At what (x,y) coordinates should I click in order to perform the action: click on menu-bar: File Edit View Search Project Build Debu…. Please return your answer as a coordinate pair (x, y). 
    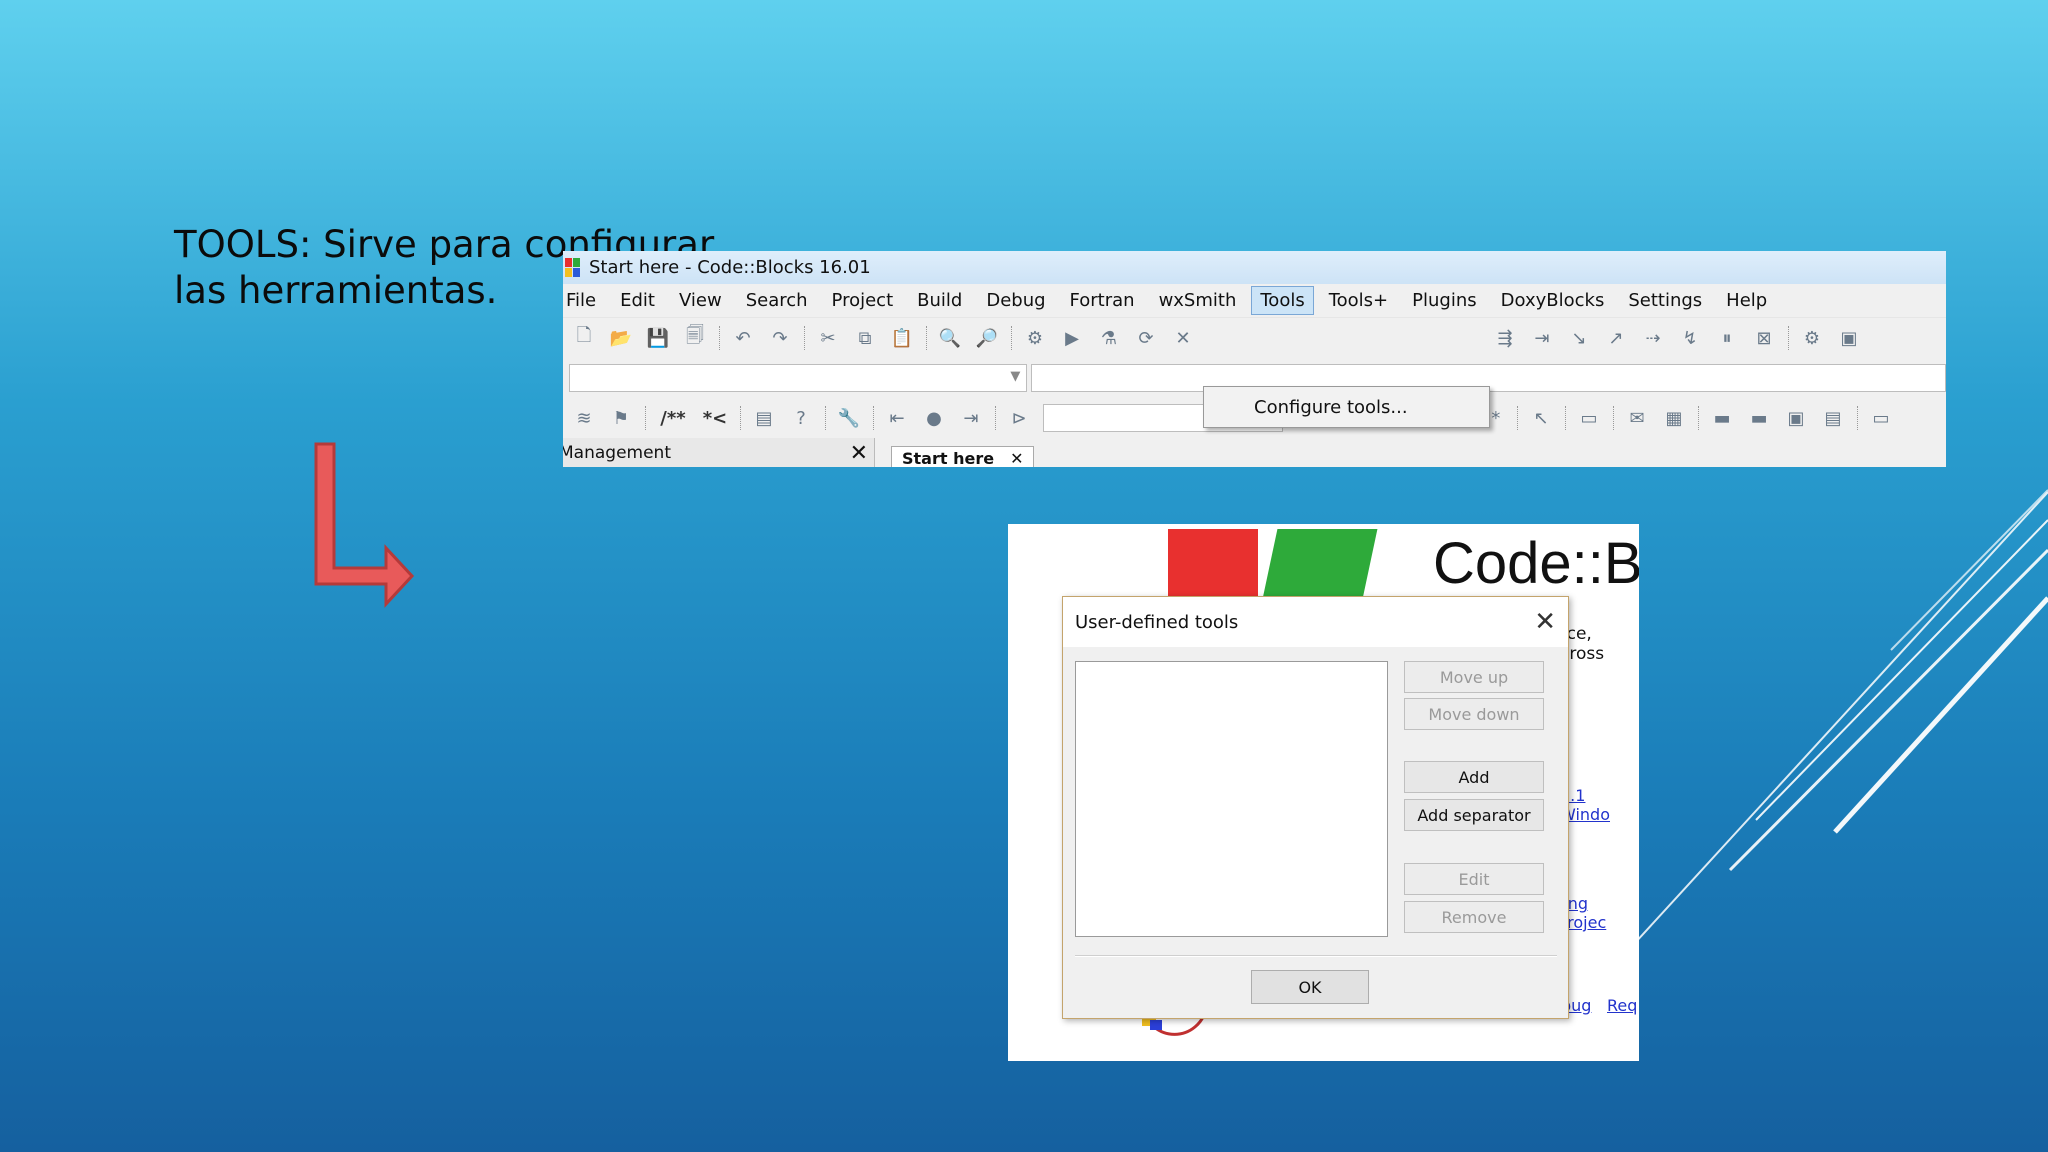
    Looking at the image, I should click on (1254, 301).